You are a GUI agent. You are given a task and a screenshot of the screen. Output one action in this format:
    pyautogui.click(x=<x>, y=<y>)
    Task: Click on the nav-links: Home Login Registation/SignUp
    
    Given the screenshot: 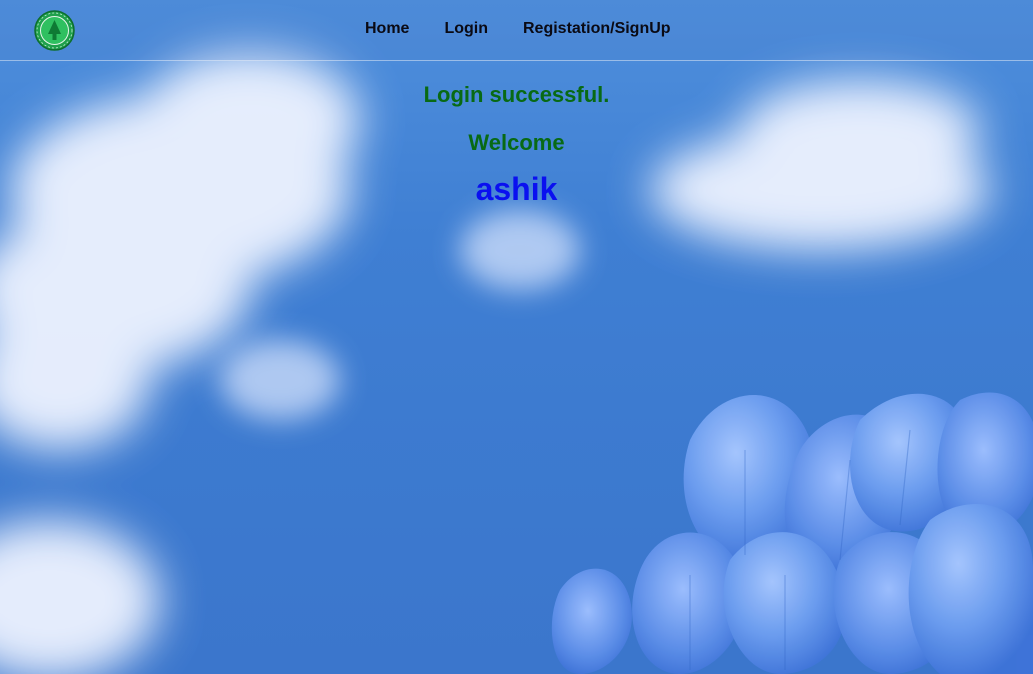 What is the action you would take?
    pyautogui.click(x=518, y=29)
    